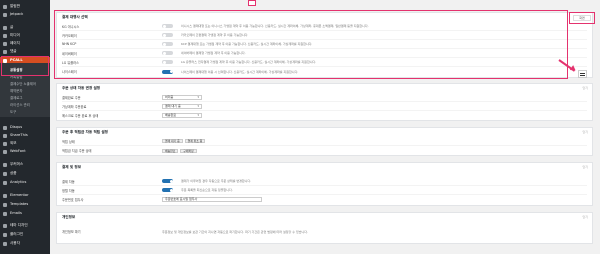 Image resolution: width=600 pixels, height=254 pixels. What do you see at coordinates (25, 35) in the screenshot?
I see `sidebar-item-media: 미디어` at bounding box center [25, 35].